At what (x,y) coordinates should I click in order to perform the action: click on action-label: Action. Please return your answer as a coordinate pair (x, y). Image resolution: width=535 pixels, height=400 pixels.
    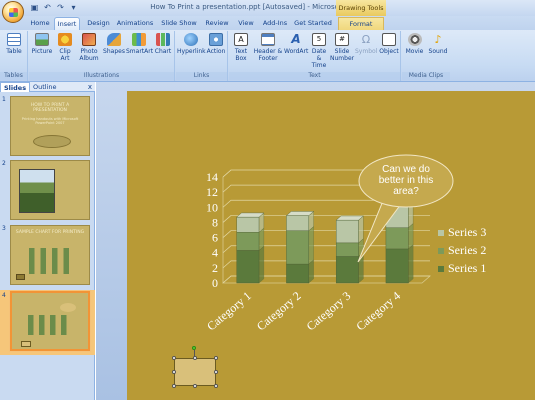
    Looking at the image, I should click on (216, 51).